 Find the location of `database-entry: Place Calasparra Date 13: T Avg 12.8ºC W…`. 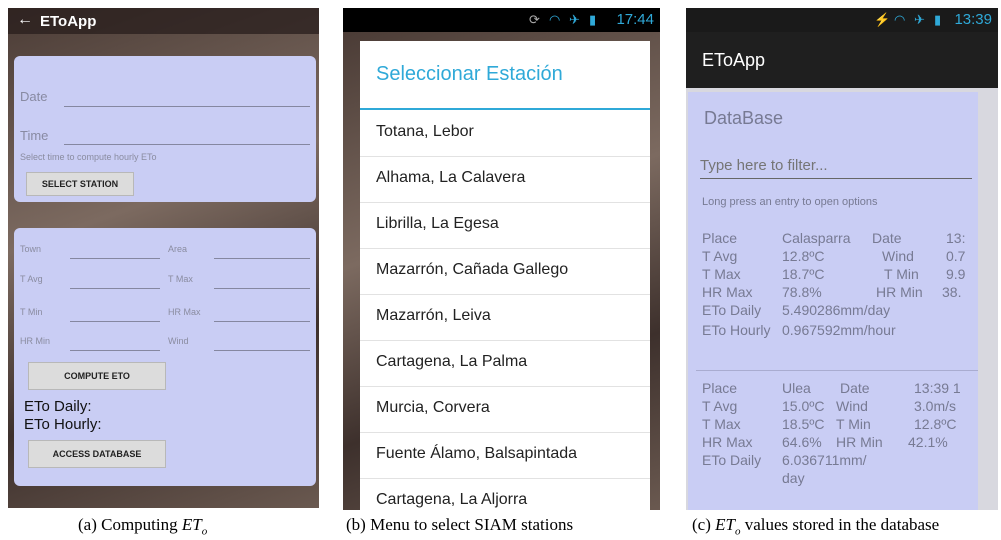

database-entry: Place Calasparra Date 13: T Avg 12.8ºC W… is located at coordinates (833, 291).